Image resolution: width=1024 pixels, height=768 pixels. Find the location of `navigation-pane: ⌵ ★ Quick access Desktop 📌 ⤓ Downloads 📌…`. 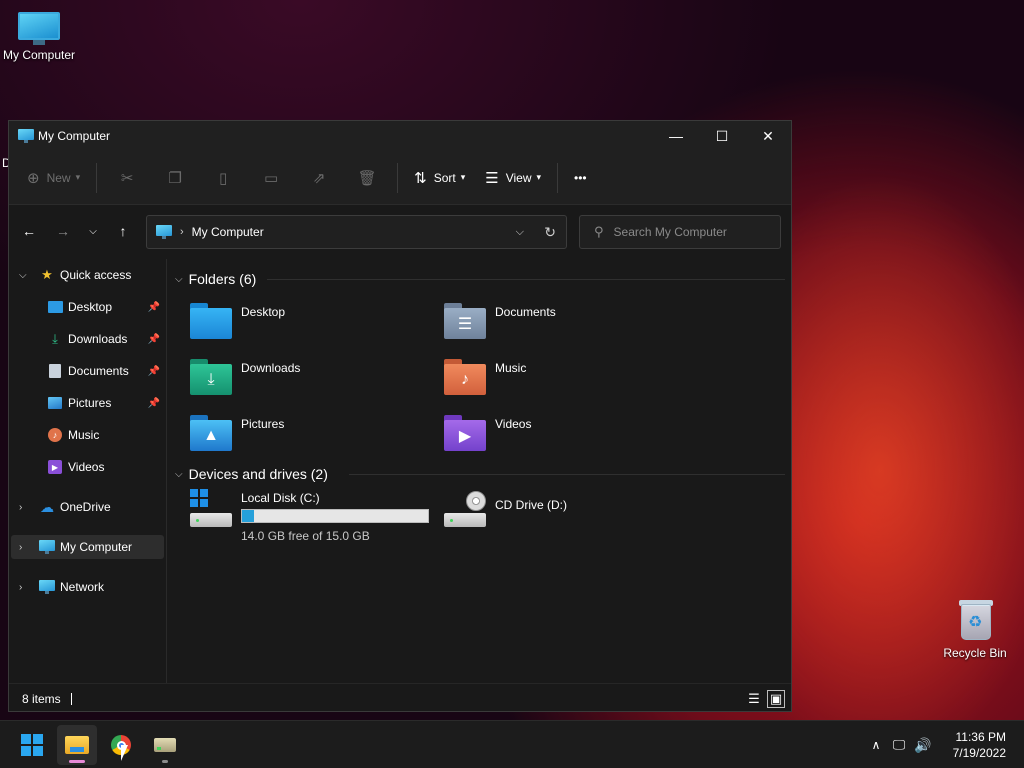

navigation-pane: ⌵ ★ Quick access Desktop 📌 ⤓ Downloads 📌… is located at coordinates (88, 471).